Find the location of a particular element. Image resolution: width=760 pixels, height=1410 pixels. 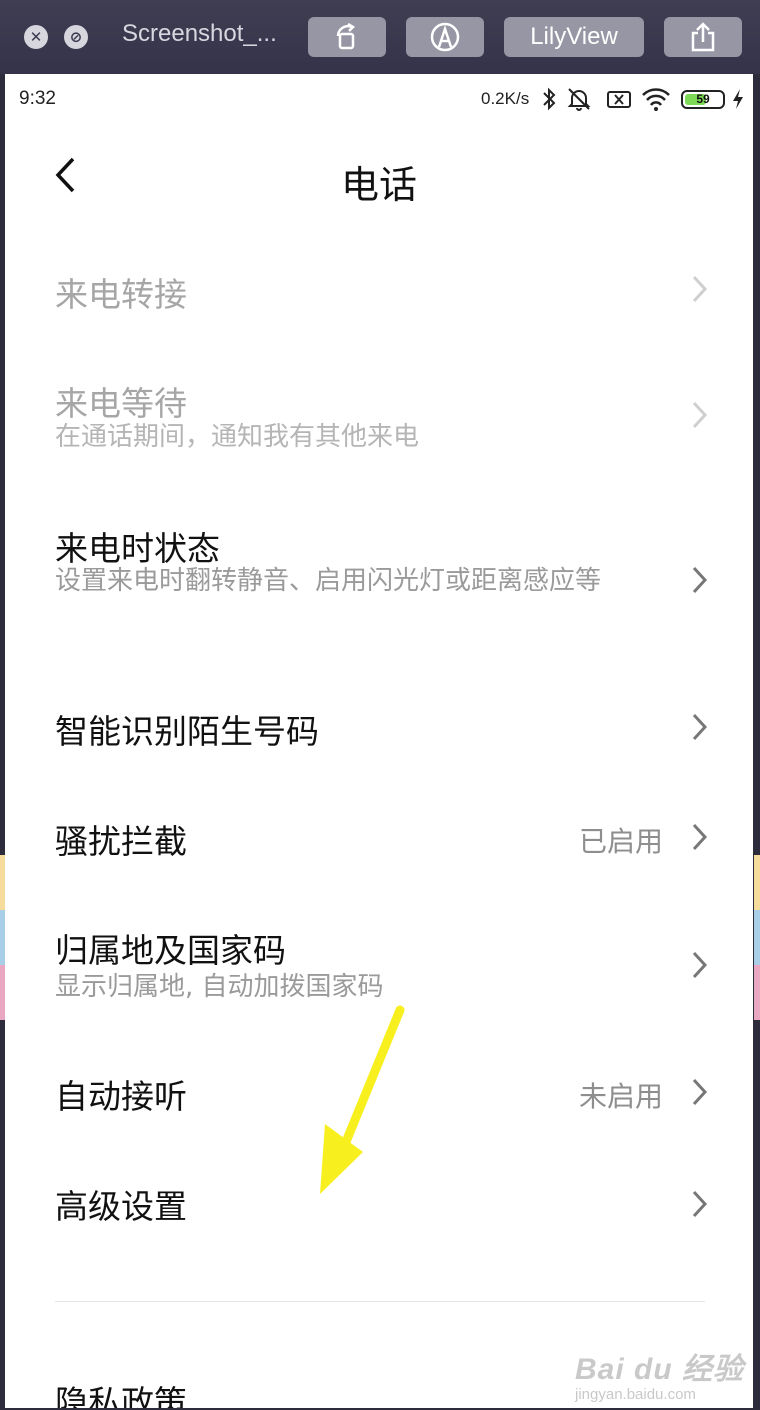

bluetooth-icon is located at coordinates (549, 99).